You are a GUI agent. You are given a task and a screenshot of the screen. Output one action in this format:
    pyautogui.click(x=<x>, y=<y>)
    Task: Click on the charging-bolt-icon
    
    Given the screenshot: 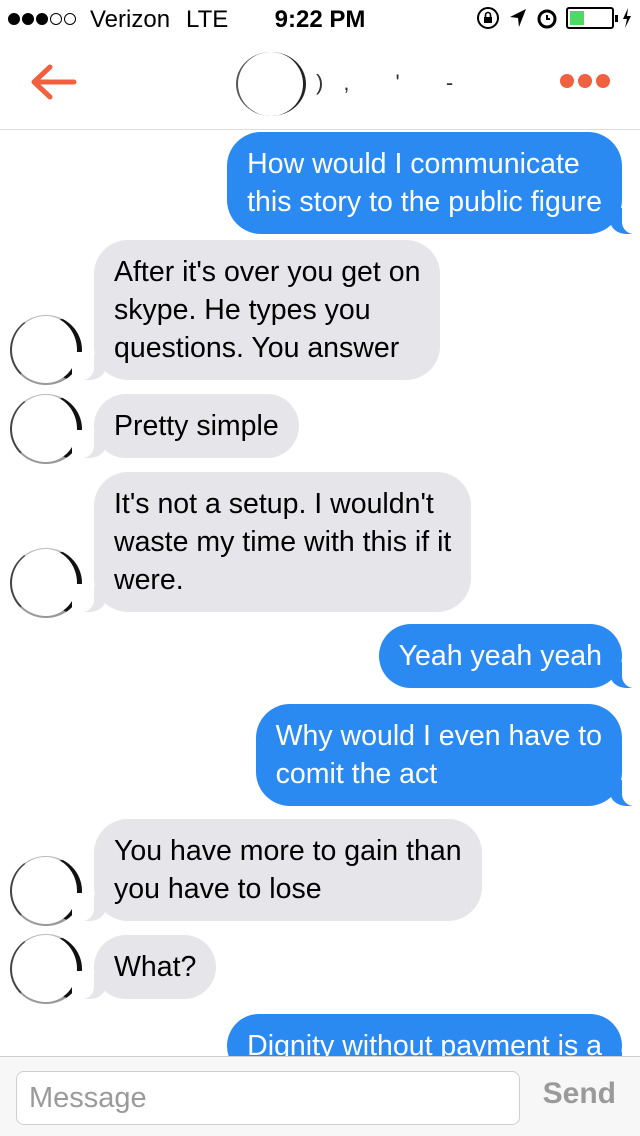 What is the action you would take?
    pyautogui.click(x=627, y=18)
    